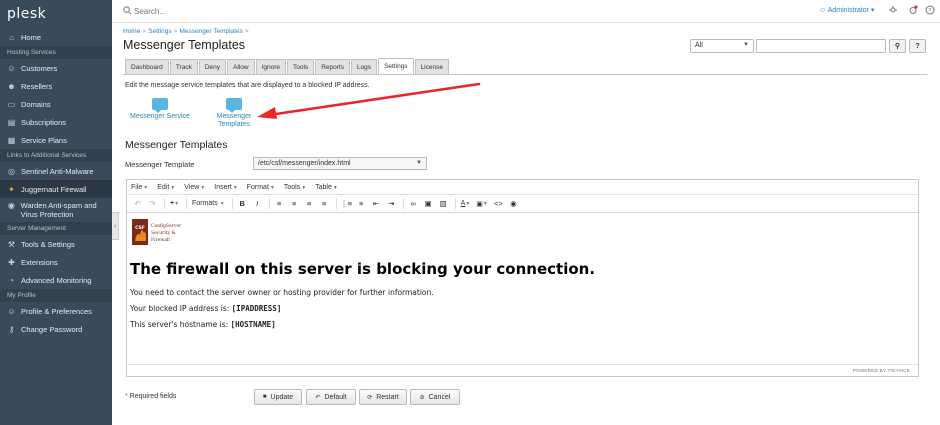  What do you see at coordinates (152, 204) in the screenshot?
I see `redo-icon: ↷` at bounding box center [152, 204].